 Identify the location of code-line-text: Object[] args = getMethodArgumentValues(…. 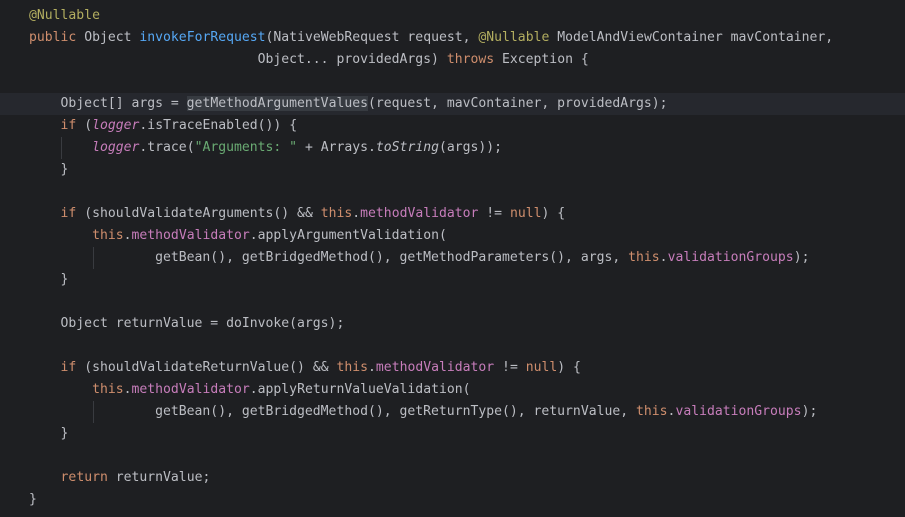
(348, 104).